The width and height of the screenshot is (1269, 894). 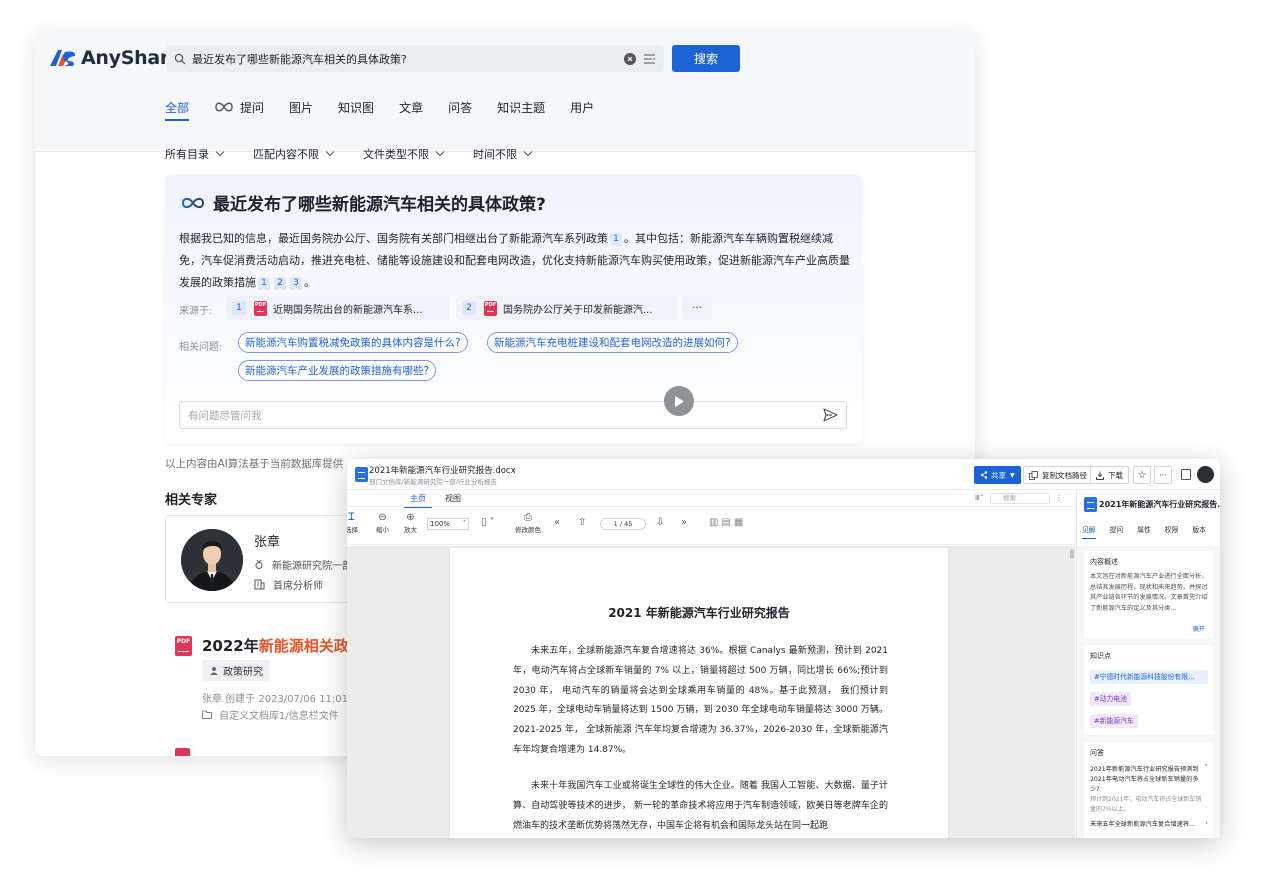 I want to click on download-button: 下载, so click(x=1109, y=475).